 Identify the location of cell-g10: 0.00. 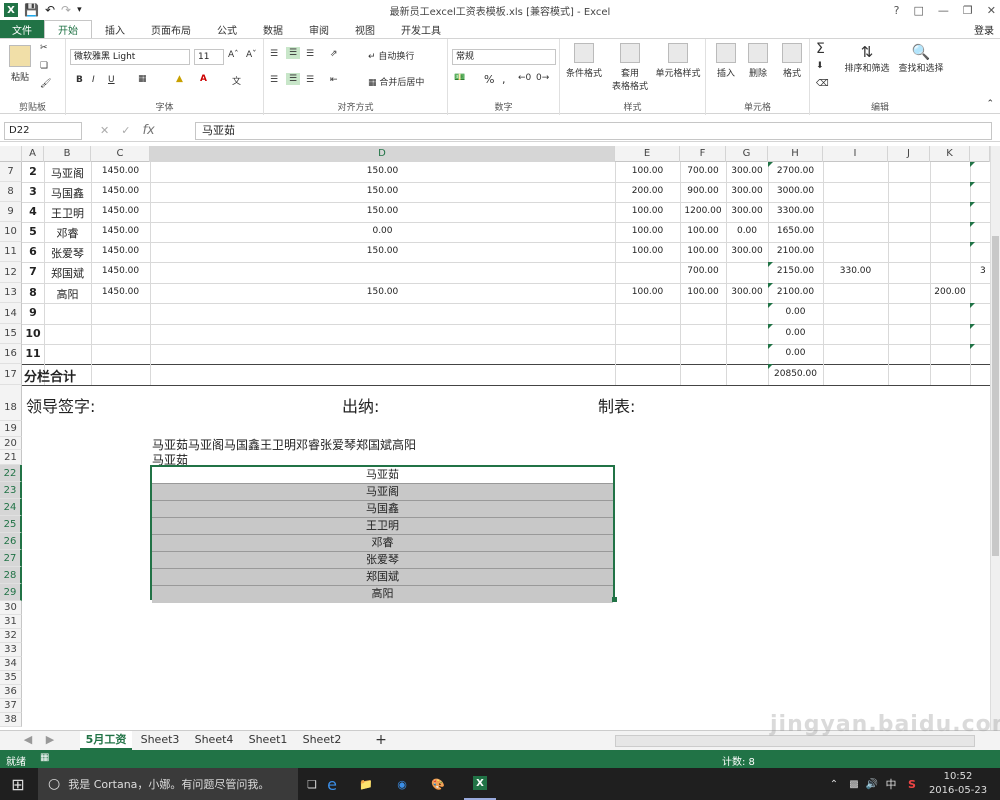
(747, 231).